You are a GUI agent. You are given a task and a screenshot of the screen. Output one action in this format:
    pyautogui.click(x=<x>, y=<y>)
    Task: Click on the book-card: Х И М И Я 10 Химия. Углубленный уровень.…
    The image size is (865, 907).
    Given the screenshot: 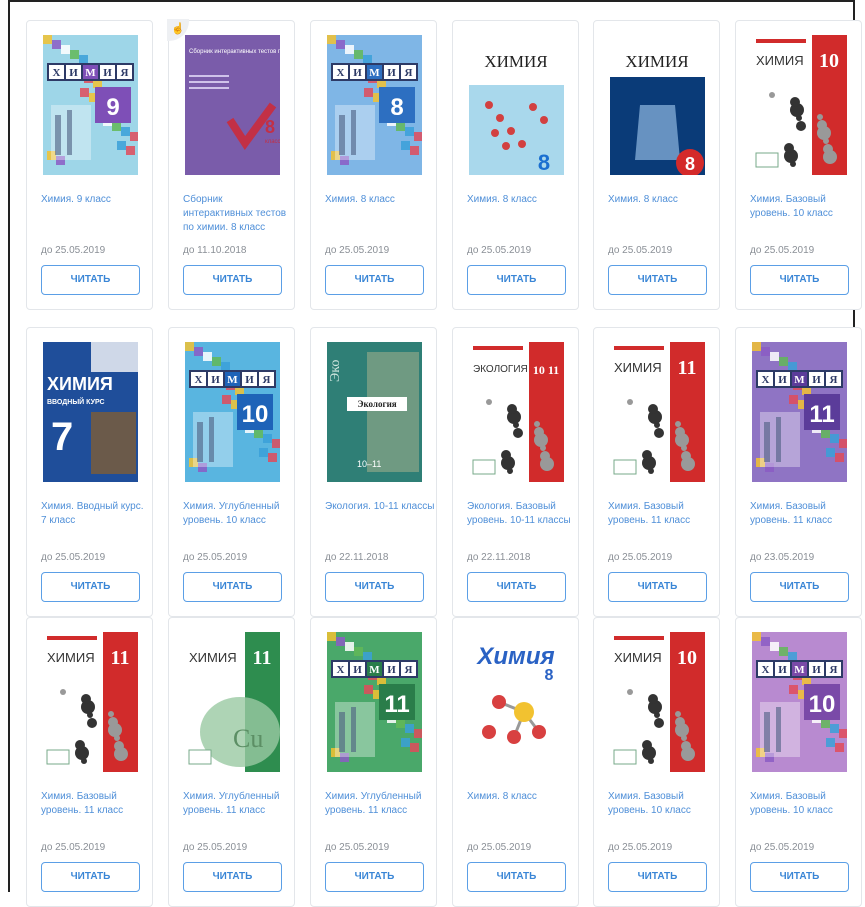 What is the action you would take?
    pyautogui.click(x=231, y=472)
    